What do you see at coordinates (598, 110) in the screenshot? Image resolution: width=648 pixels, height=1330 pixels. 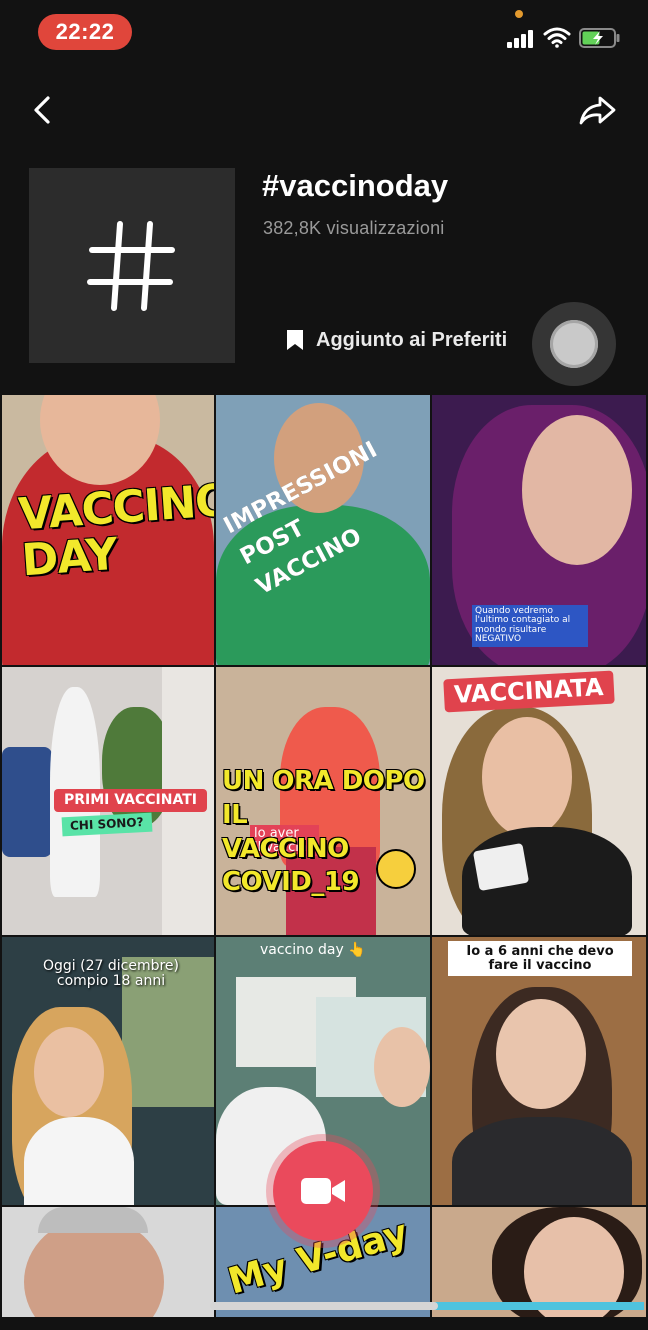 I see `share-arrow-icon` at bounding box center [598, 110].